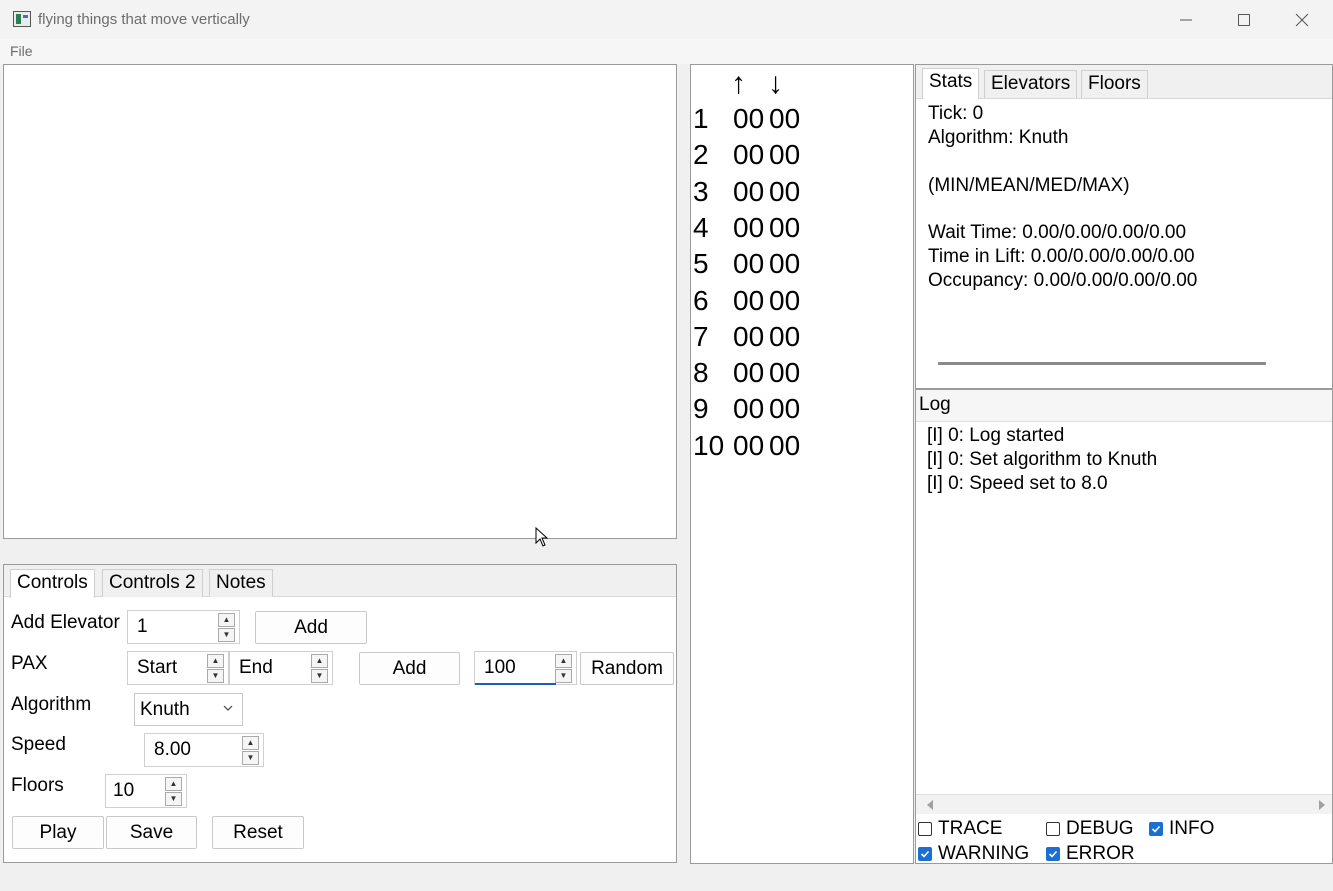 The image size is (1333, 891). I want to click on floors-label: Floors, so click(37, 785).